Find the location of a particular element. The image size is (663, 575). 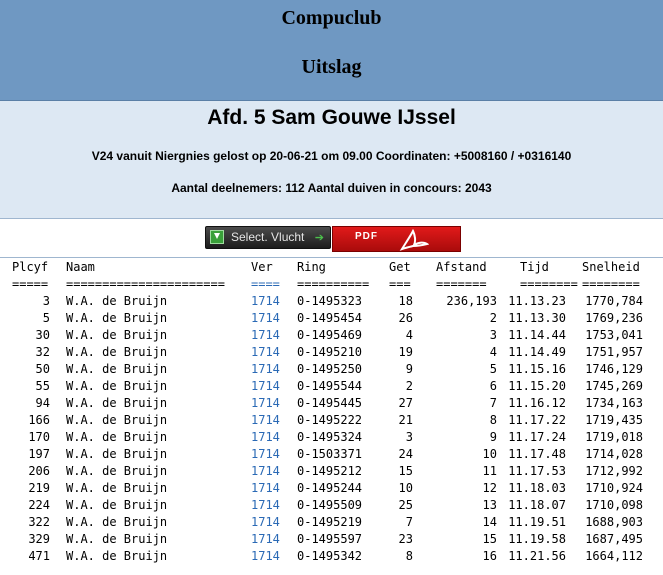

col-header-ver: Ver is located at coordinates (262, 267).